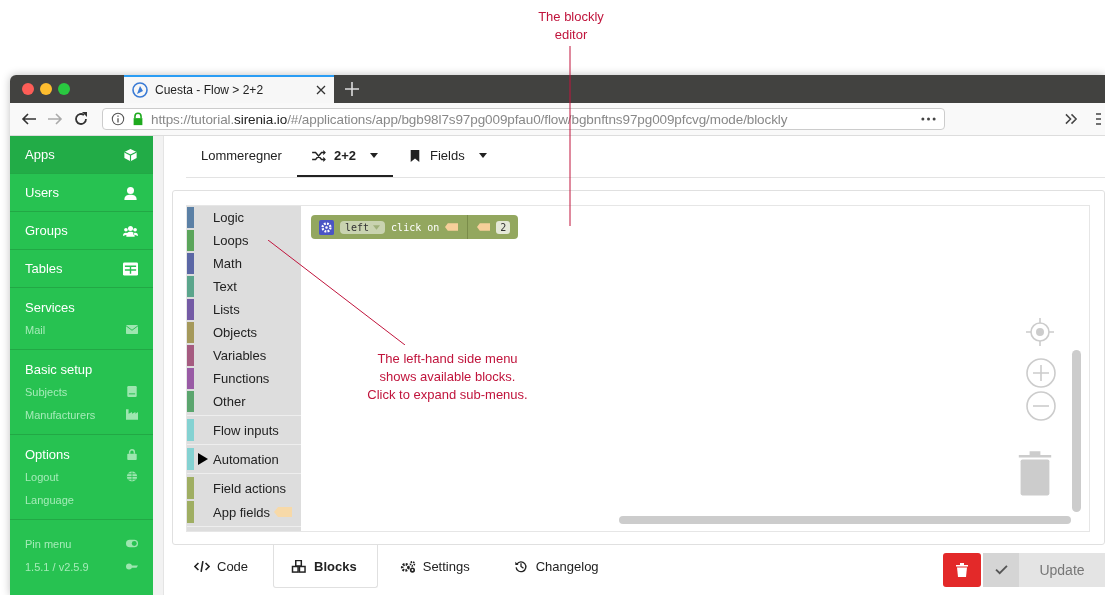 This screenshot has width=1105, height=595. What do you see at coordinates (210, 90) in the screenshot?
I see `tab-title: Cuesta - Flow > 2+2` at bounding box center [210, 90].